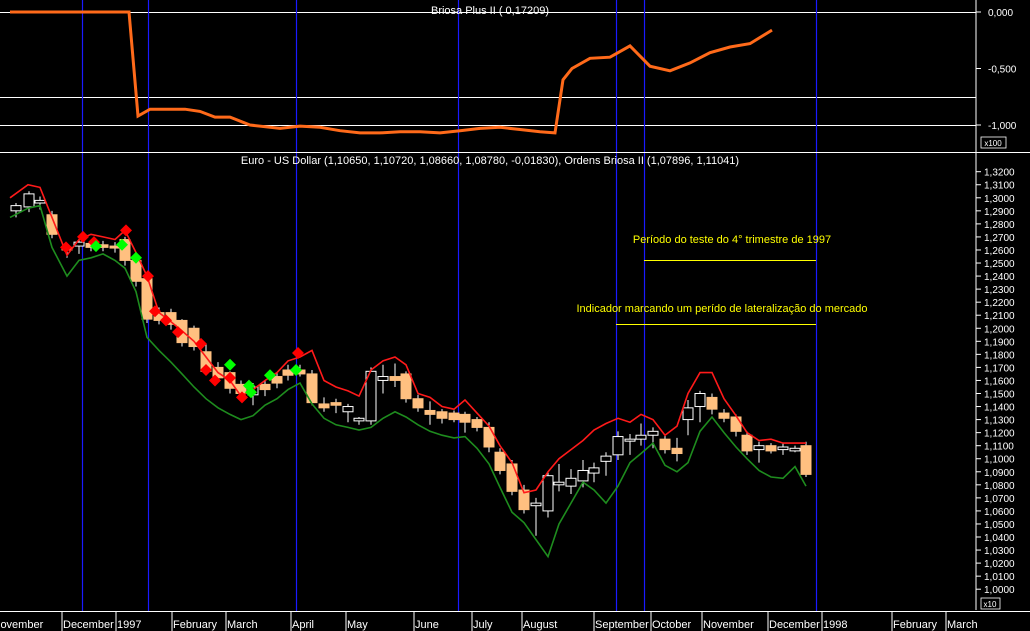 This screenshot has width=1030, height=631. Describe the element at coordinates (999, 590) in the screenshot. I see `price-y-tick-label: 1,0000` at that location.